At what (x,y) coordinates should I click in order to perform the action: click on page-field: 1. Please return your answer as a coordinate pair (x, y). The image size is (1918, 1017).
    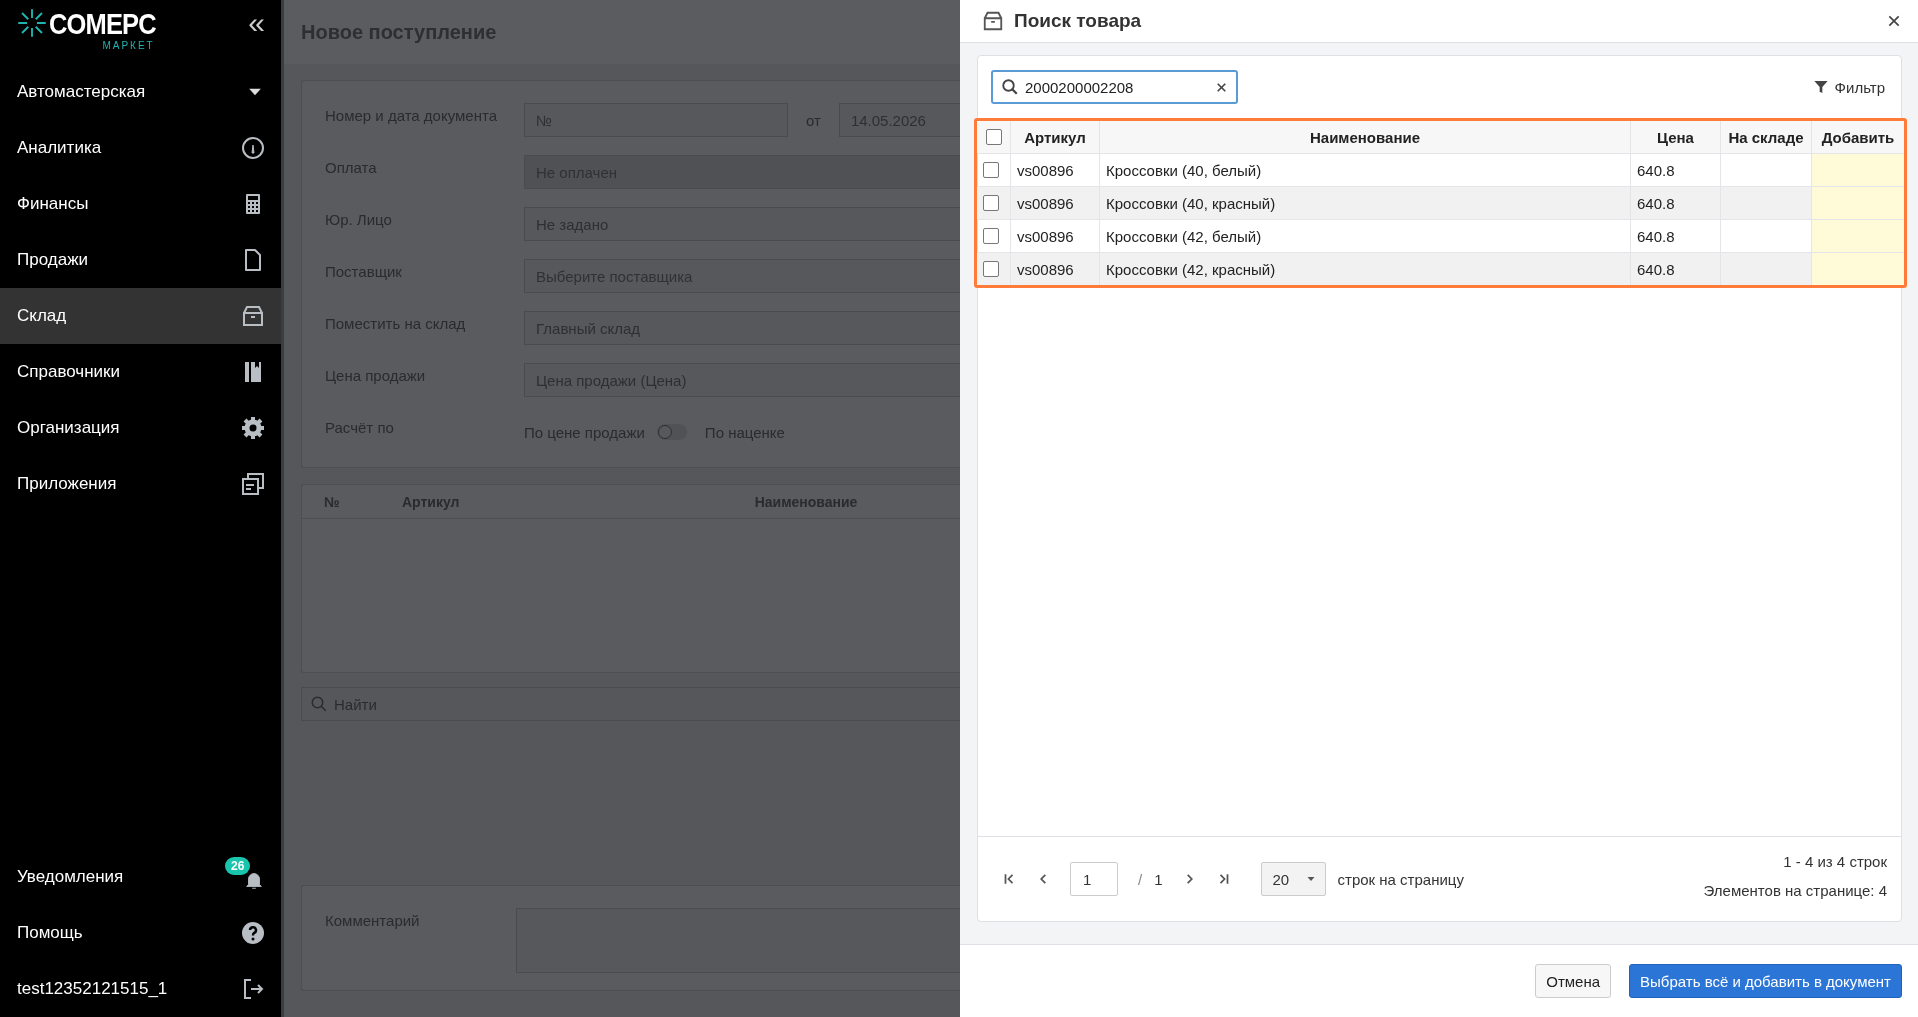
    Looking at the image, I should click on (1094, 879).